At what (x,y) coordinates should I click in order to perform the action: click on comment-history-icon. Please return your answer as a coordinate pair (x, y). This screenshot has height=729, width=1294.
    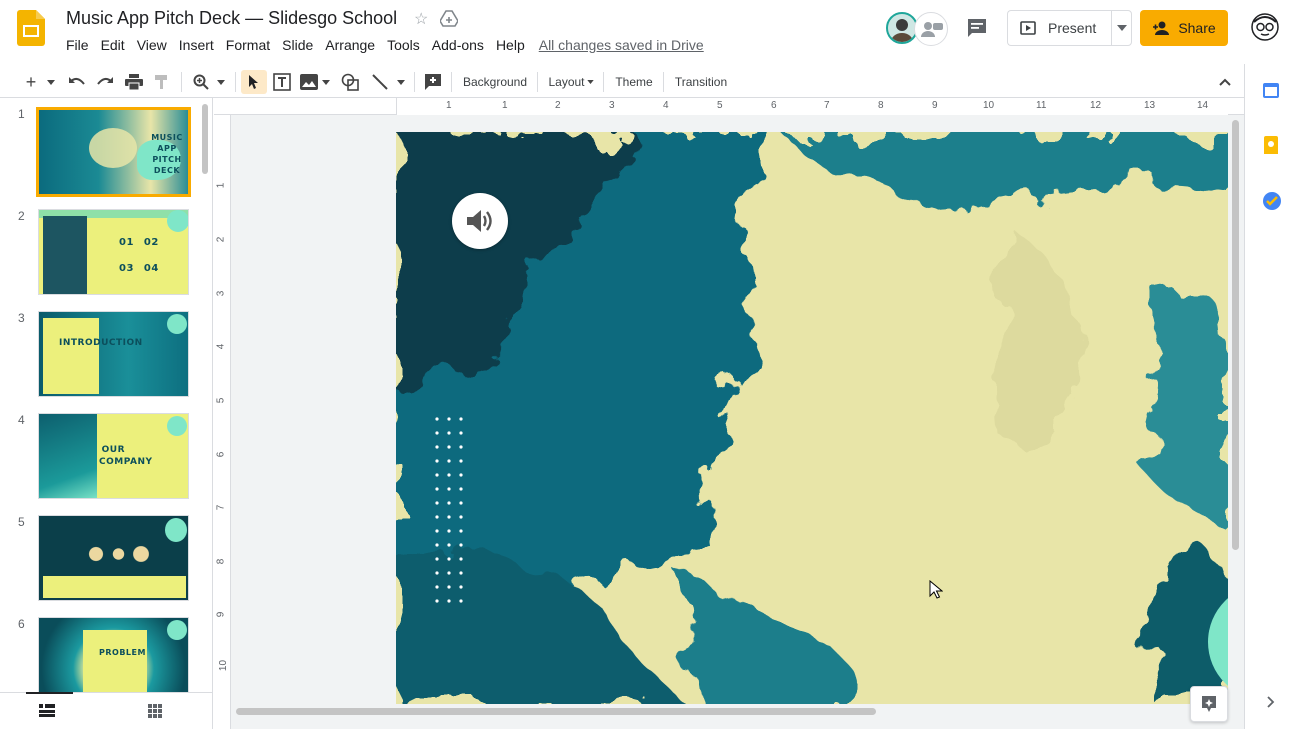
    Looking at the image, I should click on (977, 28).